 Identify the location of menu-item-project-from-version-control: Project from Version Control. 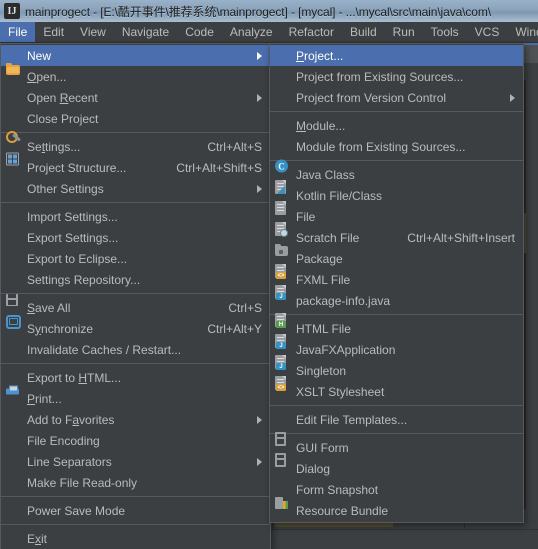
(396, 97).